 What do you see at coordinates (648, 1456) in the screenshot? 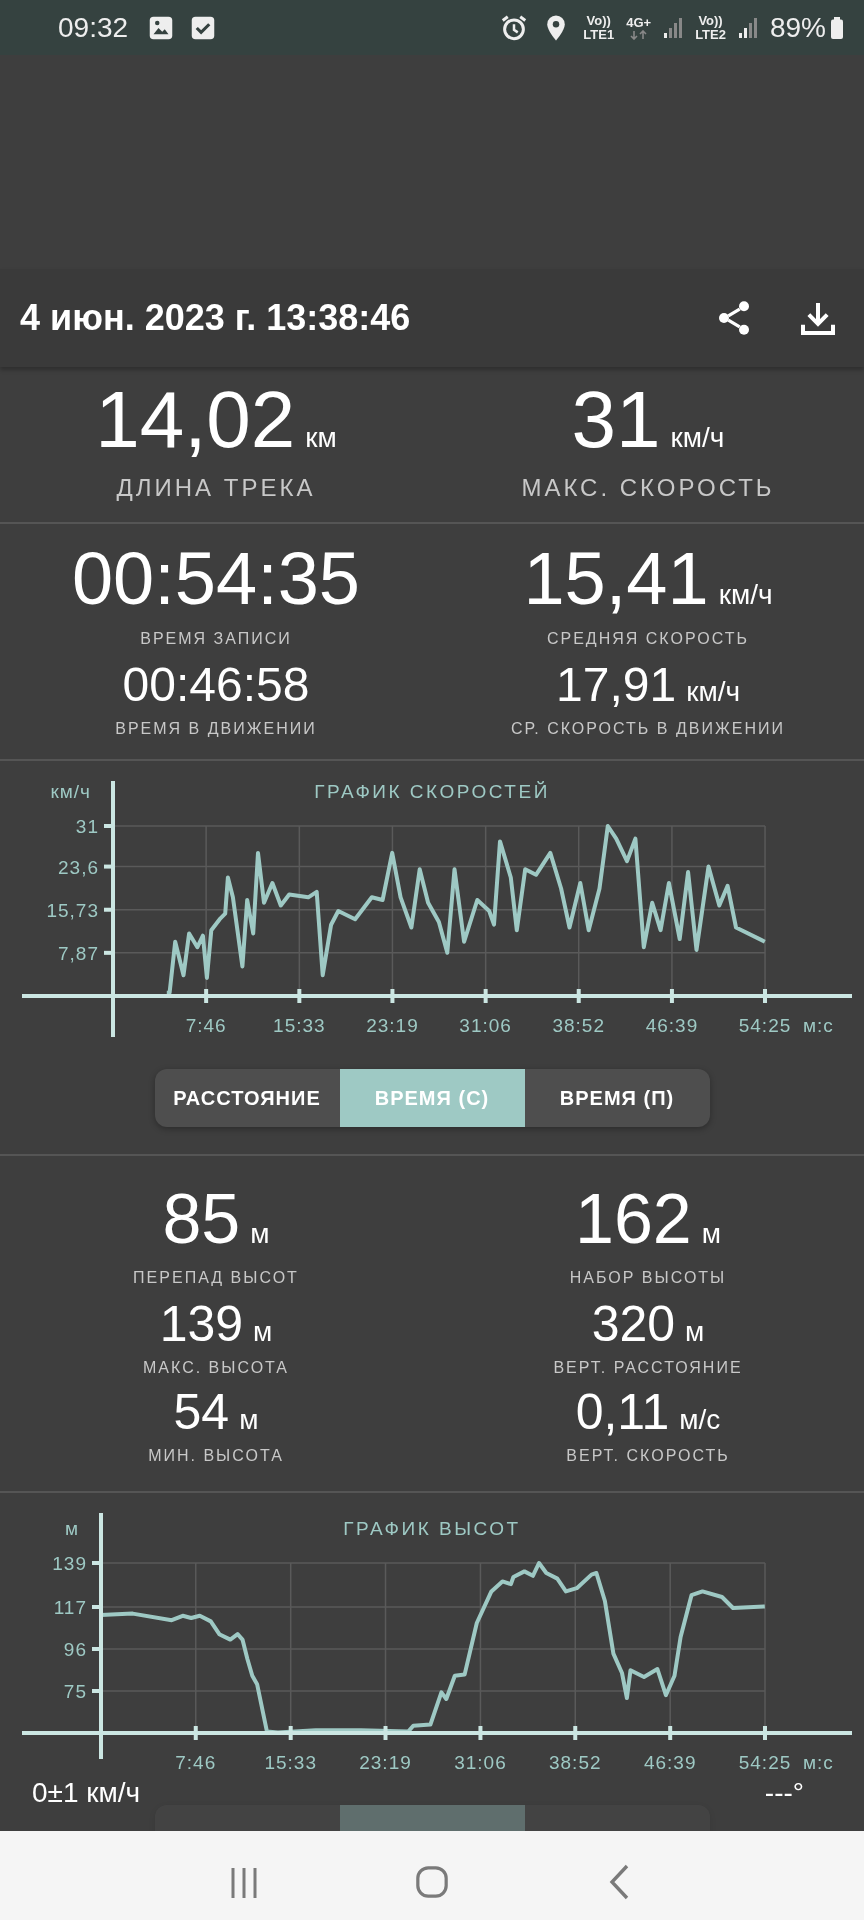
I see `stat-label: ВЕРТ. СКОРОСТЬ` at bounding box center [648, 1456].